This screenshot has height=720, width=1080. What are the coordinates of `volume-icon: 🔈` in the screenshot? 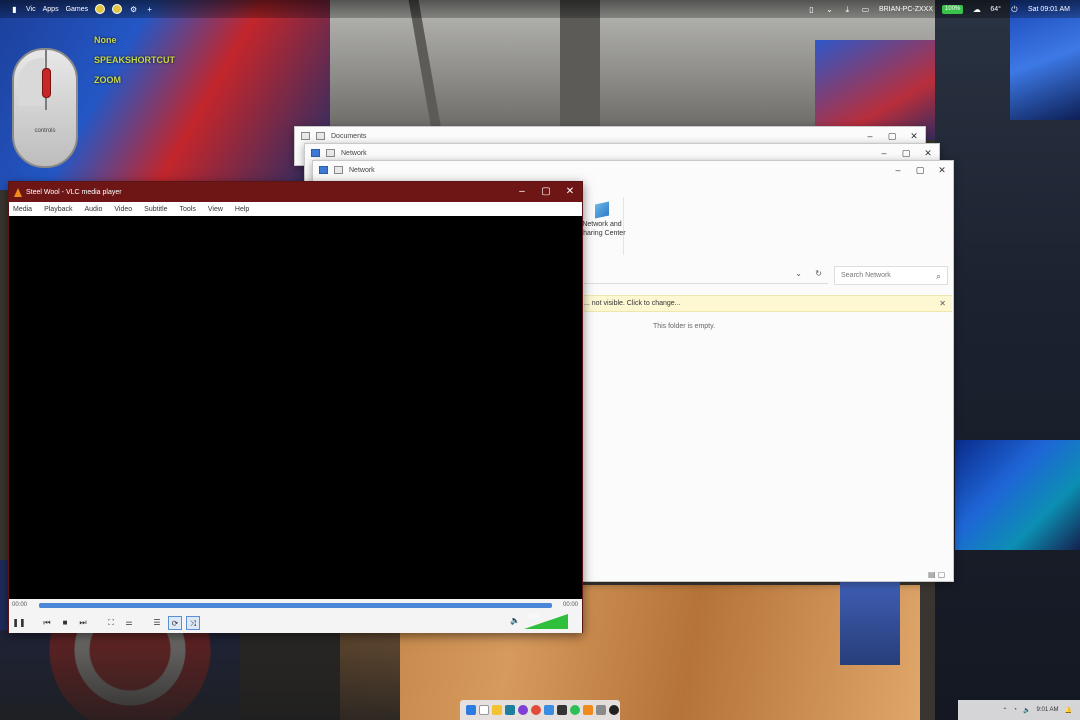 It's located at (1026, 710).